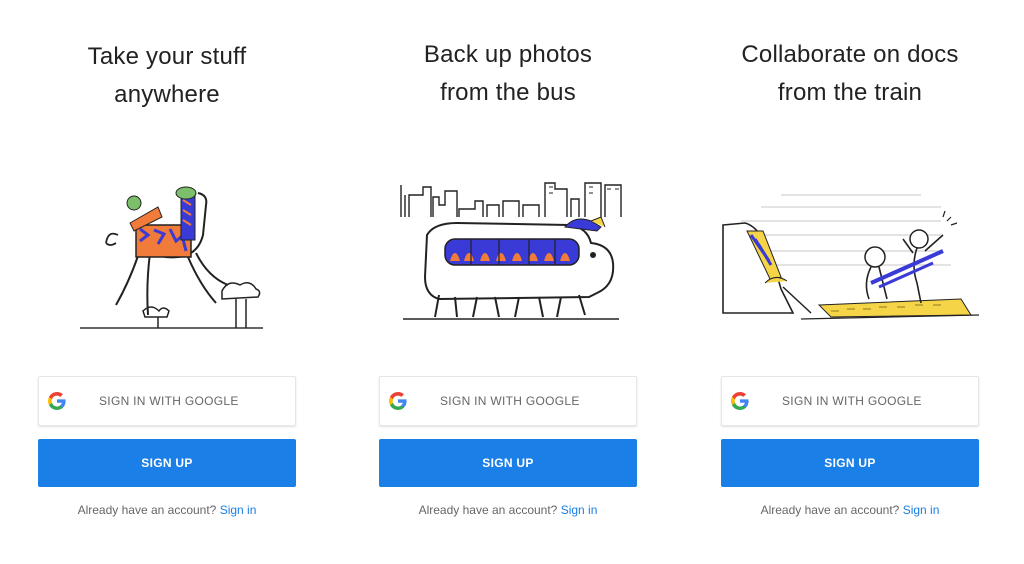  I want to click on panel-title-line2: anywhere, so click(167, 94).